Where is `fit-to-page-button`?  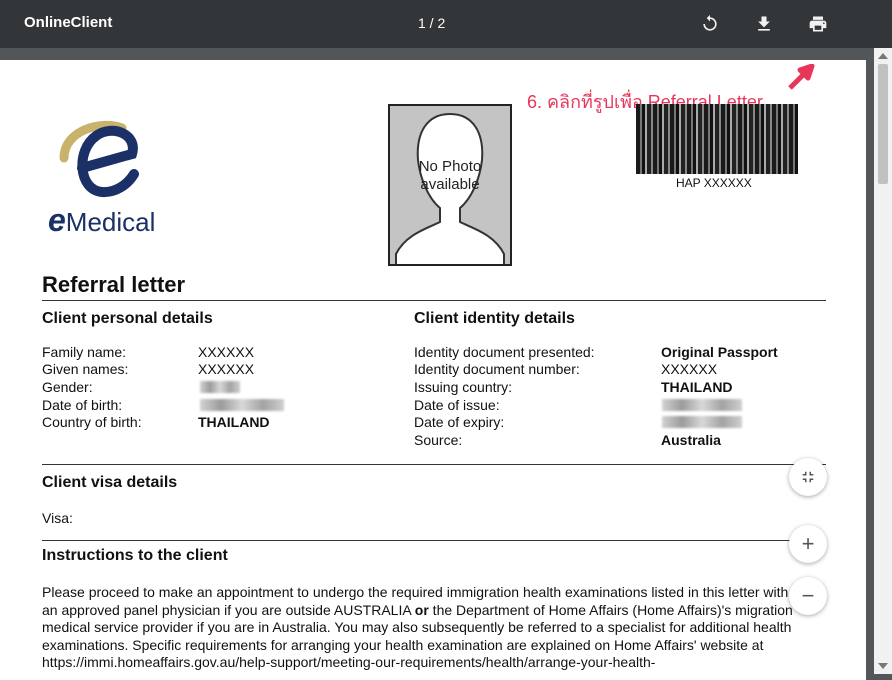
fit-to-page-button is located at coordinates (808, 477).